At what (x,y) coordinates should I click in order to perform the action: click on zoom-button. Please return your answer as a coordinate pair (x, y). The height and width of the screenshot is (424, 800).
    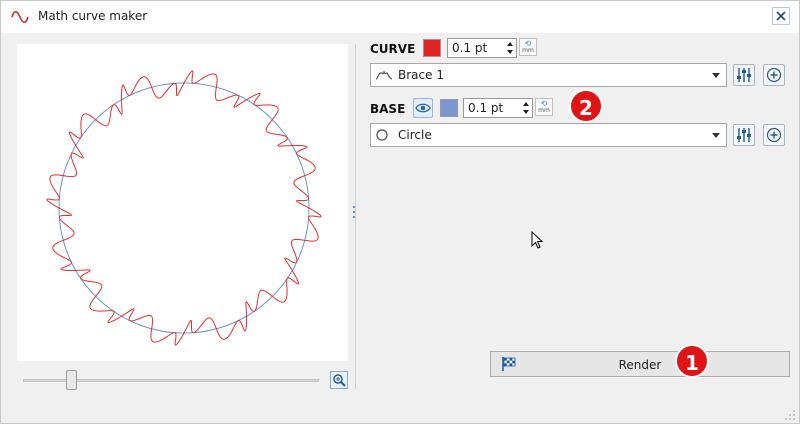
    Looking at the image, I should click on (339, 380).